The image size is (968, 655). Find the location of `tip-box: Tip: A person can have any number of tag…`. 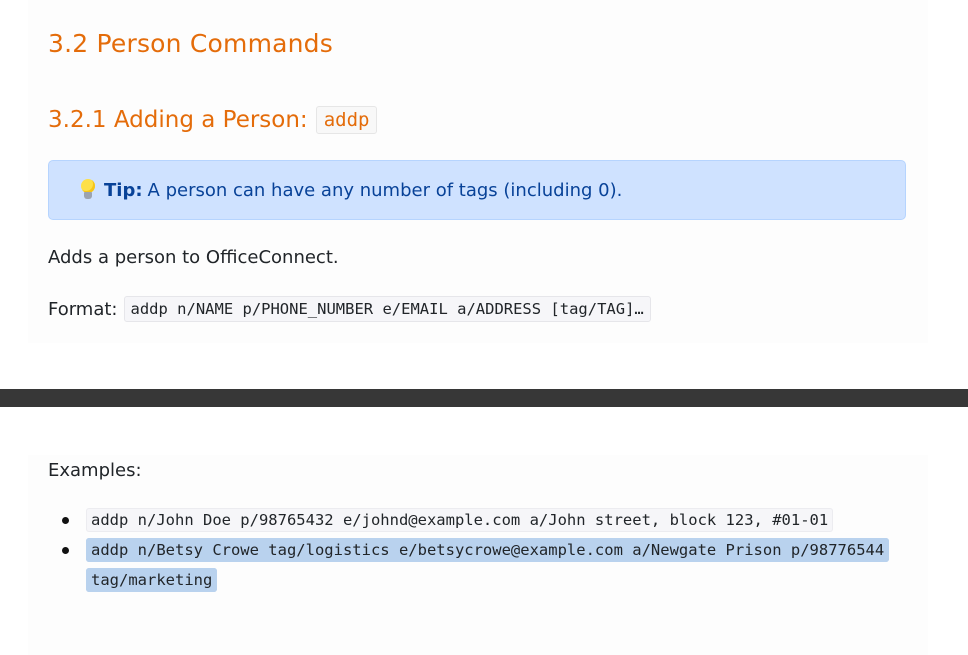

tip-box: Tip: A person can have any number of tag… is located at coordinates (477, 190).